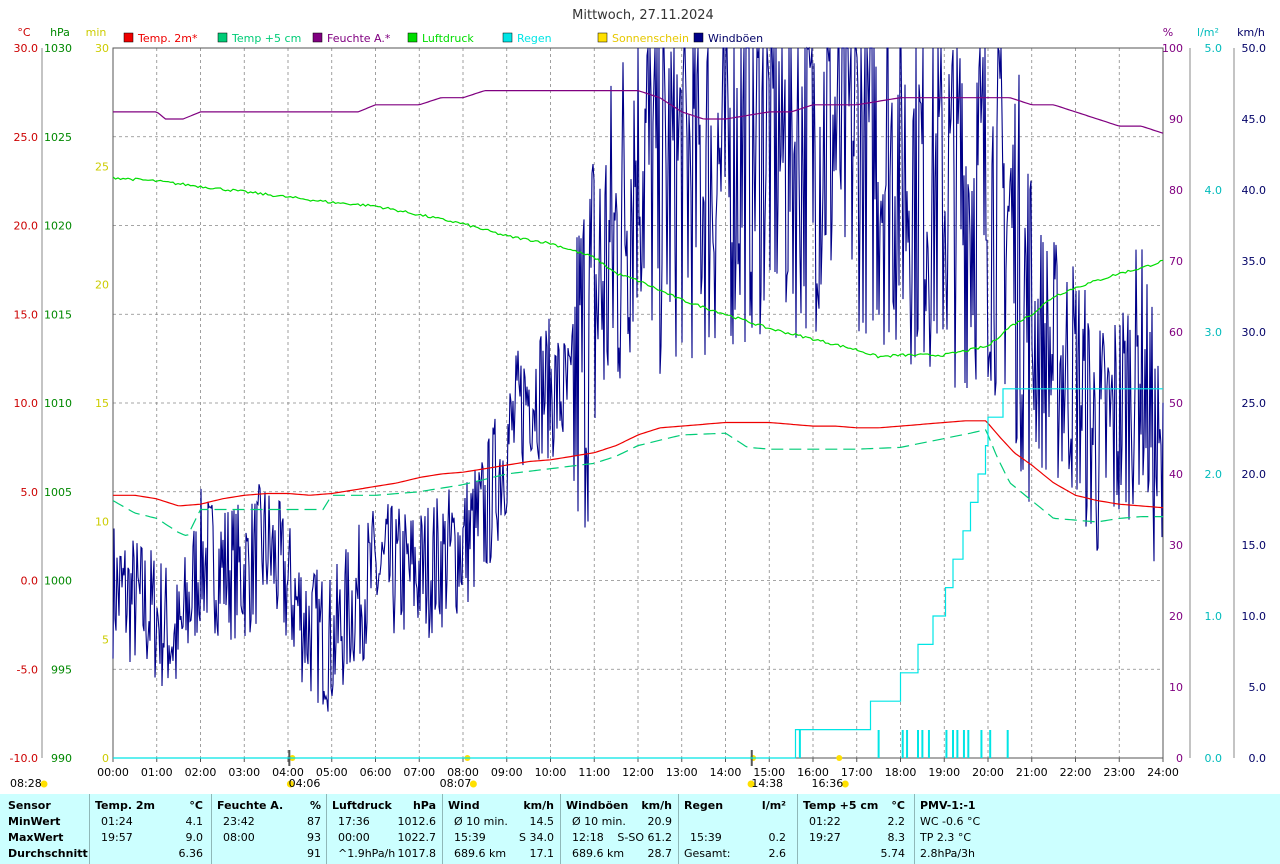 The image size is (1280, 864). I want to click on stats-unit: %, so click(315, 805).